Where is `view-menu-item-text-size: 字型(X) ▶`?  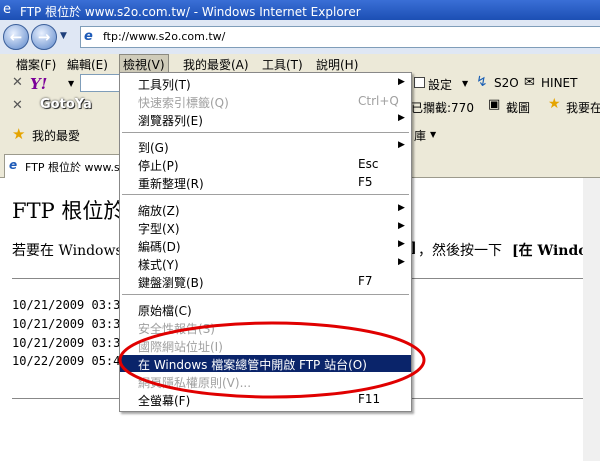
view-menu-item-text-size: 字型(X) ▶ is located at coordinates (265, 227).